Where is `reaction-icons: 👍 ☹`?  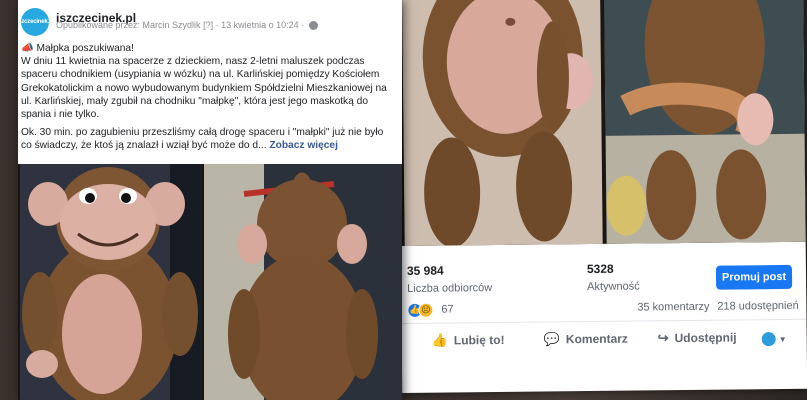 reaction-icons: 👍 ☹ is located at coordinates (420, 310).